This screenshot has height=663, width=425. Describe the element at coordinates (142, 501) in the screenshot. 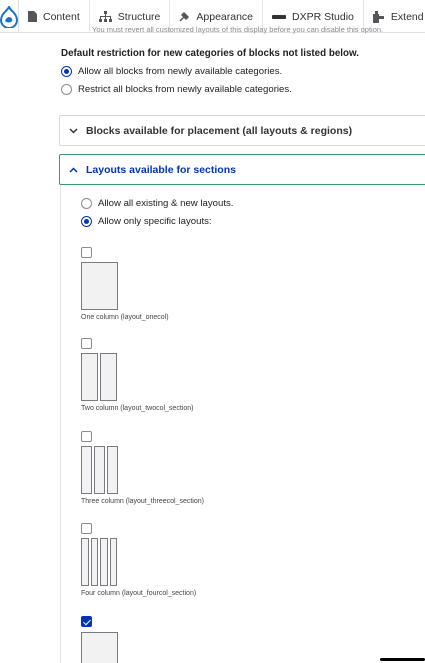

I see `layout-label-threecol: Three column (layout_threecol_section)` at that location.